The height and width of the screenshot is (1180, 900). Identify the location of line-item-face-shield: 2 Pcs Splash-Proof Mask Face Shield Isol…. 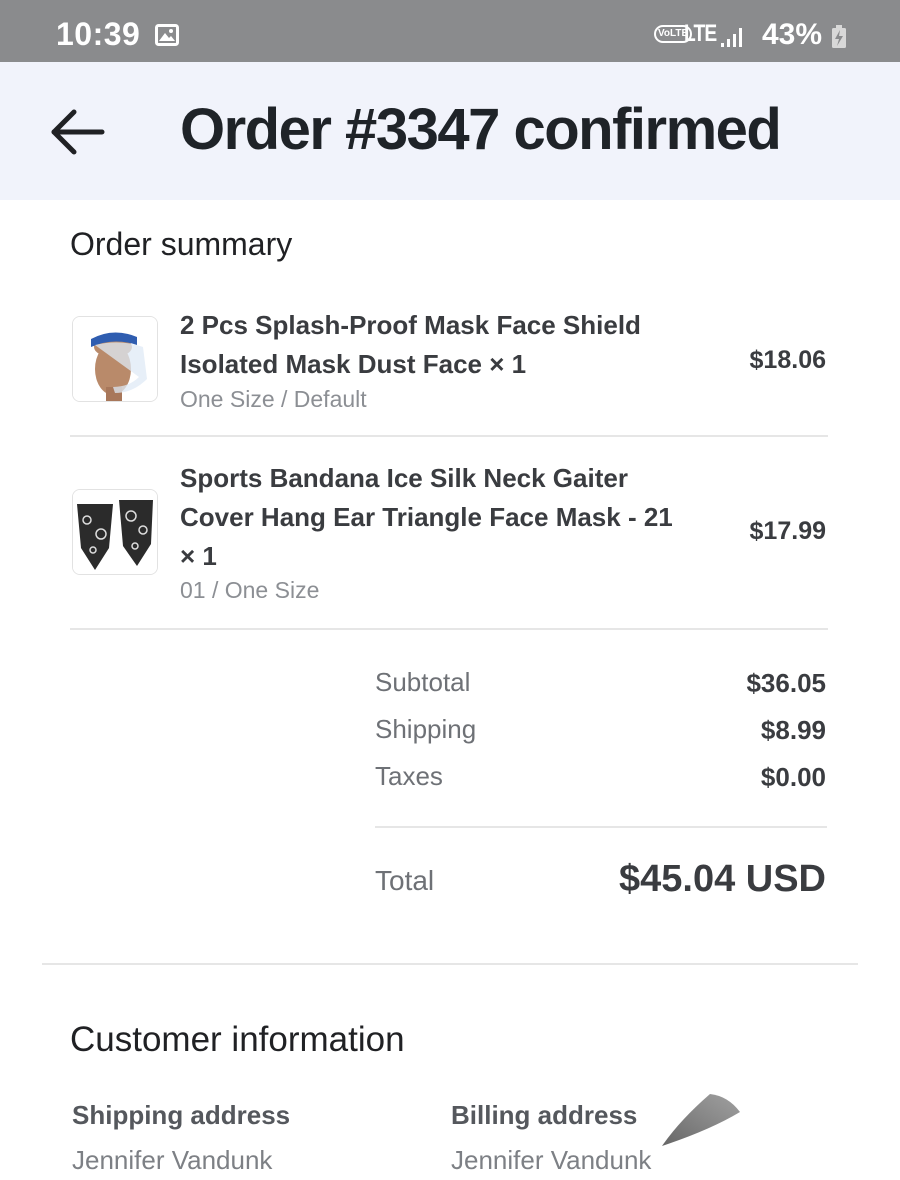
(449, 361).